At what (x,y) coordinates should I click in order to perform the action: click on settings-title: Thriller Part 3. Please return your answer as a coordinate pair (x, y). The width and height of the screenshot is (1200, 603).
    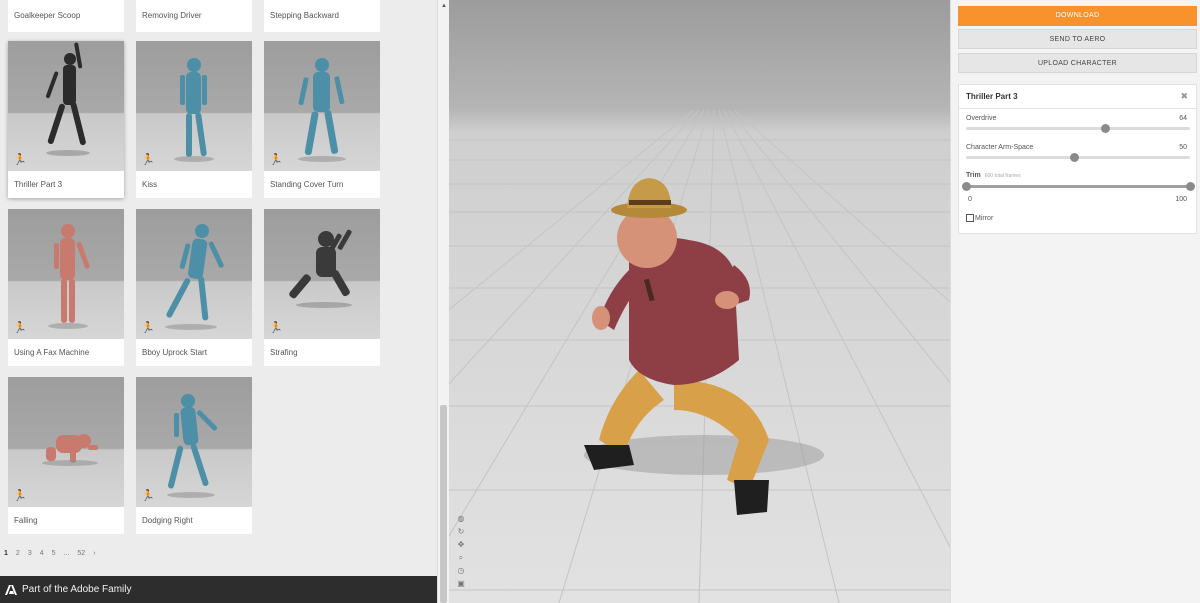
    Looking at the image, I should click on (992, 96).